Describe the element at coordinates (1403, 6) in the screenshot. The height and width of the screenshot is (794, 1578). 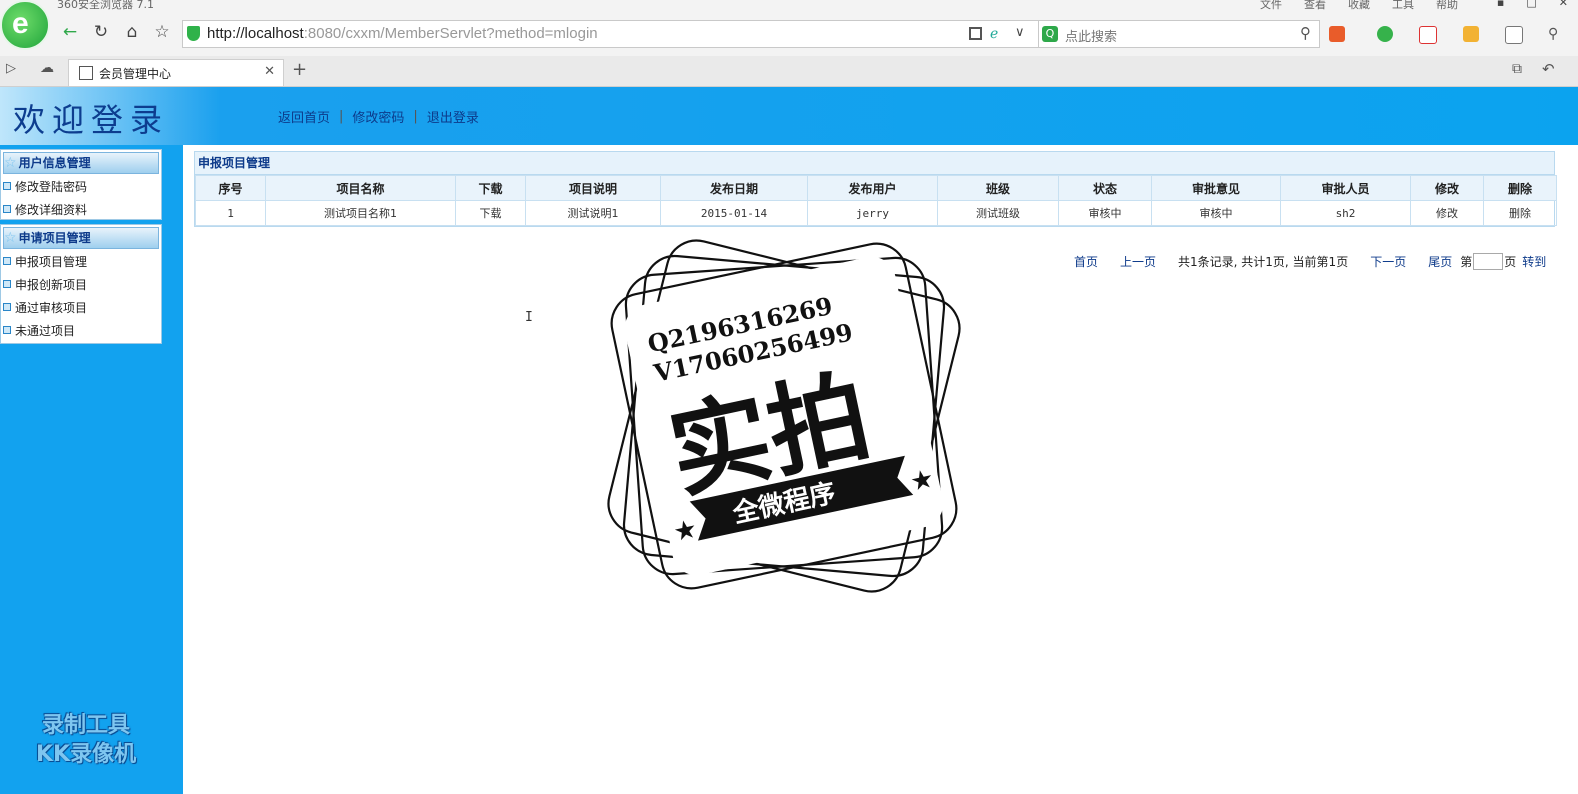
I see `menu-tools: 工具` at that location.